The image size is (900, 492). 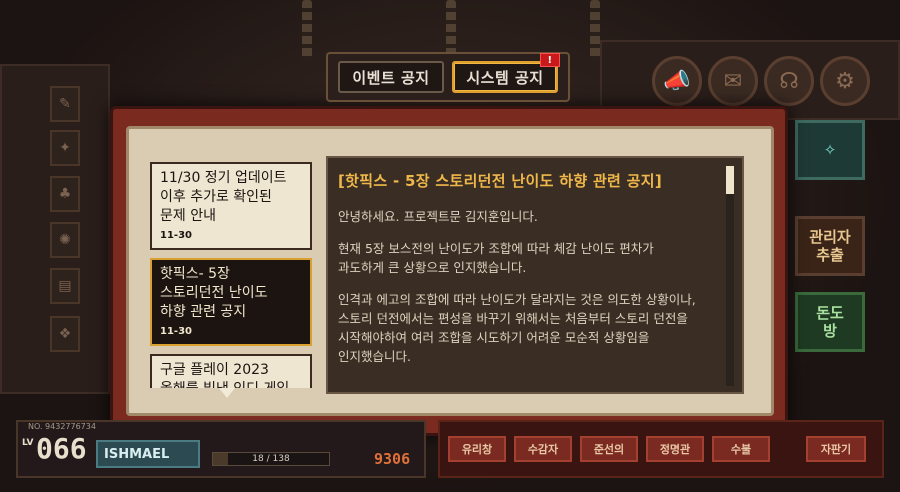 I want to click on experience-text: 18 / 138, so click(x=271, y=459).